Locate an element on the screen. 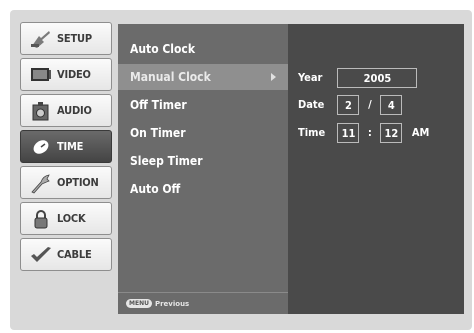  tab-label: VIDEO is located at coordinates (74, 74).